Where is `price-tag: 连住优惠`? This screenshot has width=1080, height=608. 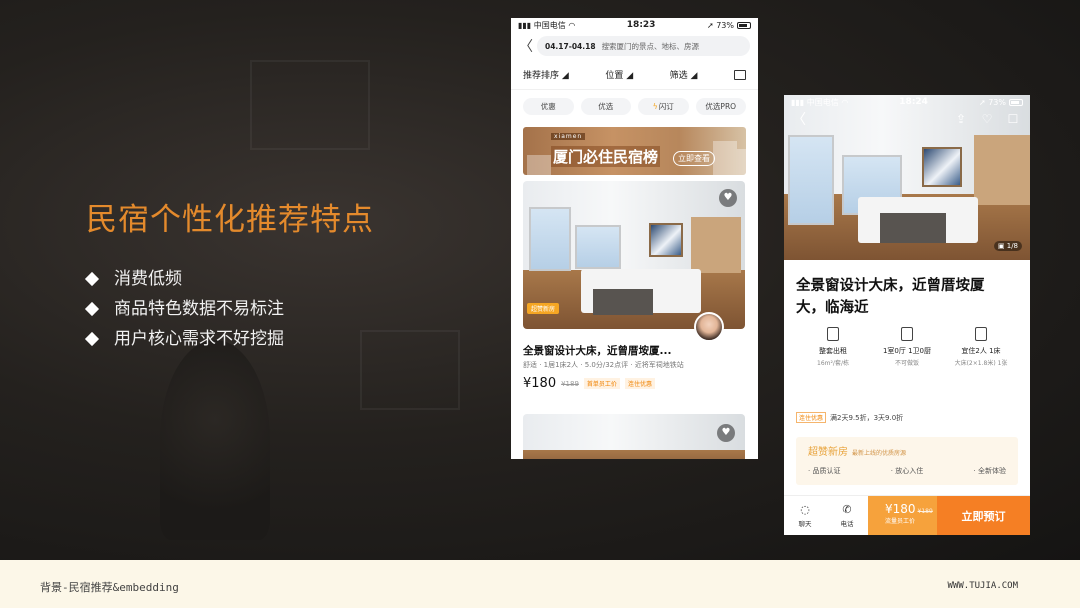 price-tag: 连住优惠 is located at coordinates (639, 383).